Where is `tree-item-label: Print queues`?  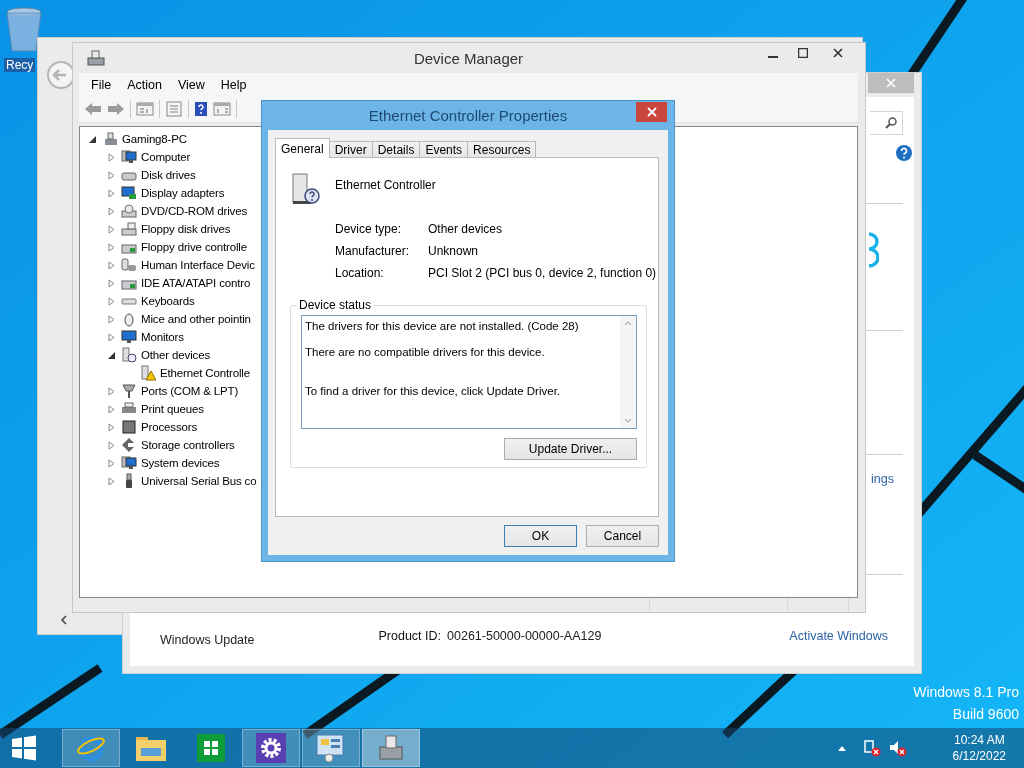
tree-item-label: Print queues is located at coordinates (172, 409).